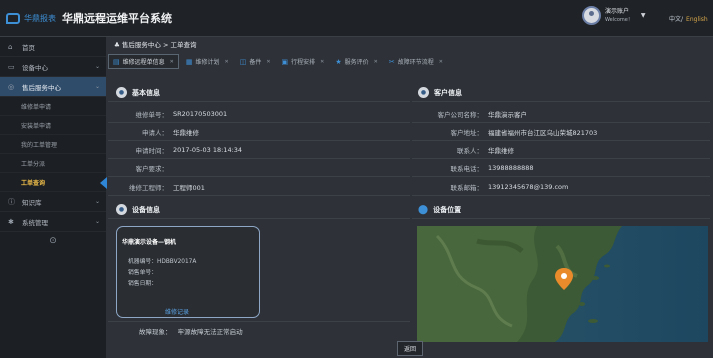  What do you see at coordinates (53, 47) in the screenshot?
I see `sidebar-item-home: ⌂ 首页` at bounding box center [53, 47].